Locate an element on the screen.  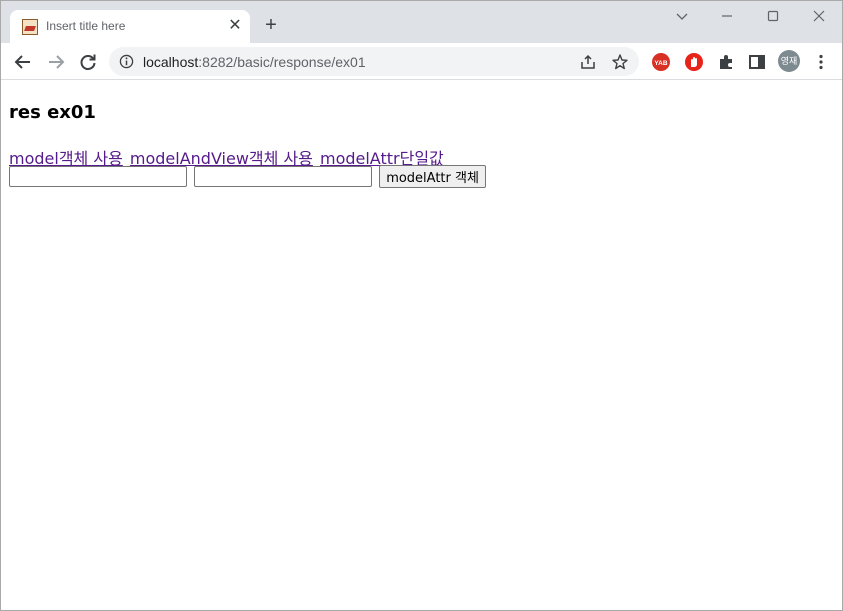
tab-search-icon is located at coordinates (682, 17).